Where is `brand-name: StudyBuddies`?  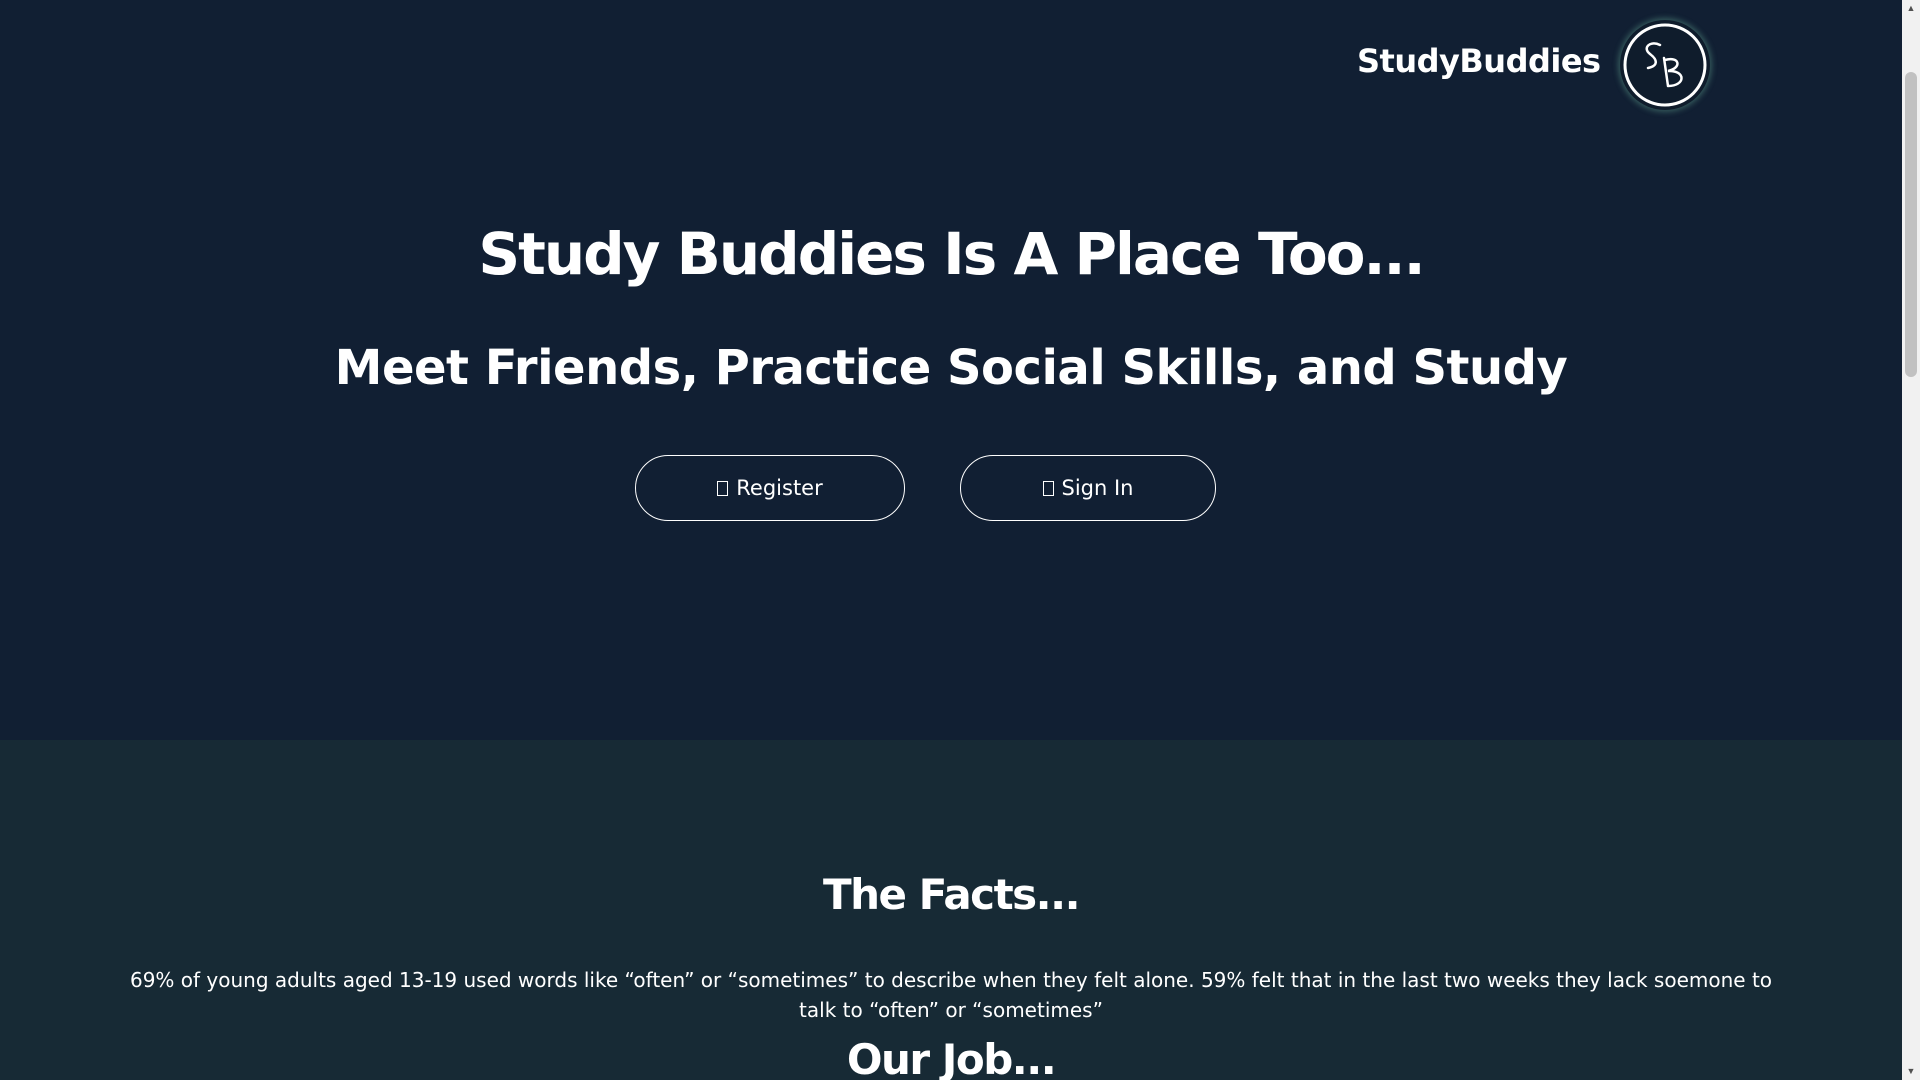
brand-name: StudyBuddies is located at coordinates (1479, 61).